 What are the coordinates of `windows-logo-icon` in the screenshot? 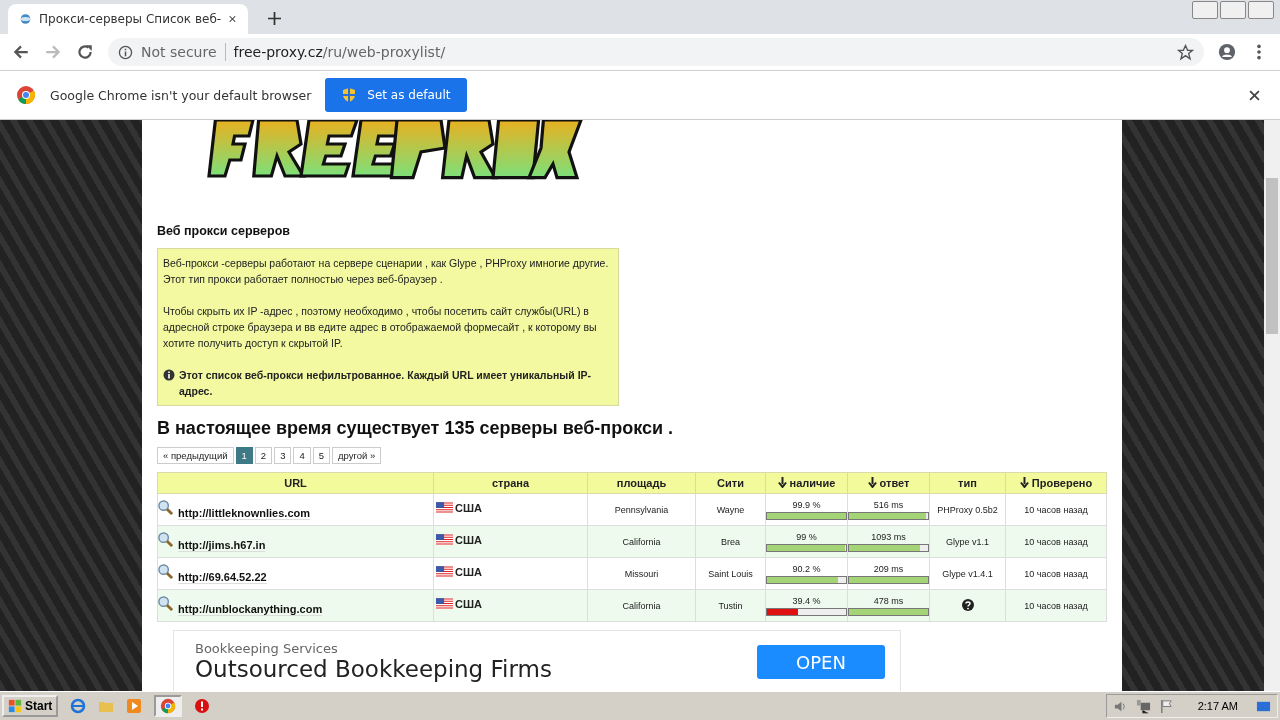 It's located at (15, 706).